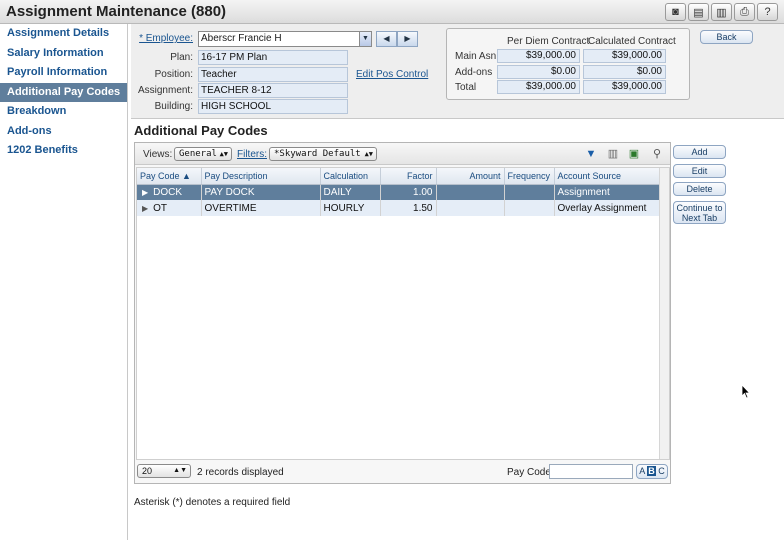 The height and width of the screenshot is (540, 784). Describe the element at coordinates (201, 130) in the screenshot. I see `section-title: Additional Pay Codes` at that location.